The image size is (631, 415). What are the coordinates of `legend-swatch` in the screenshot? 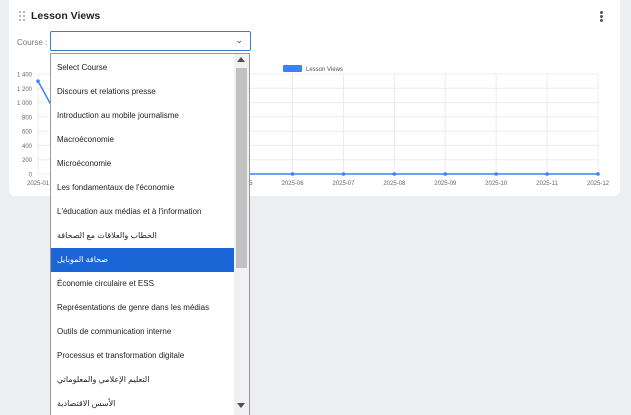 It's located at (292, 68).